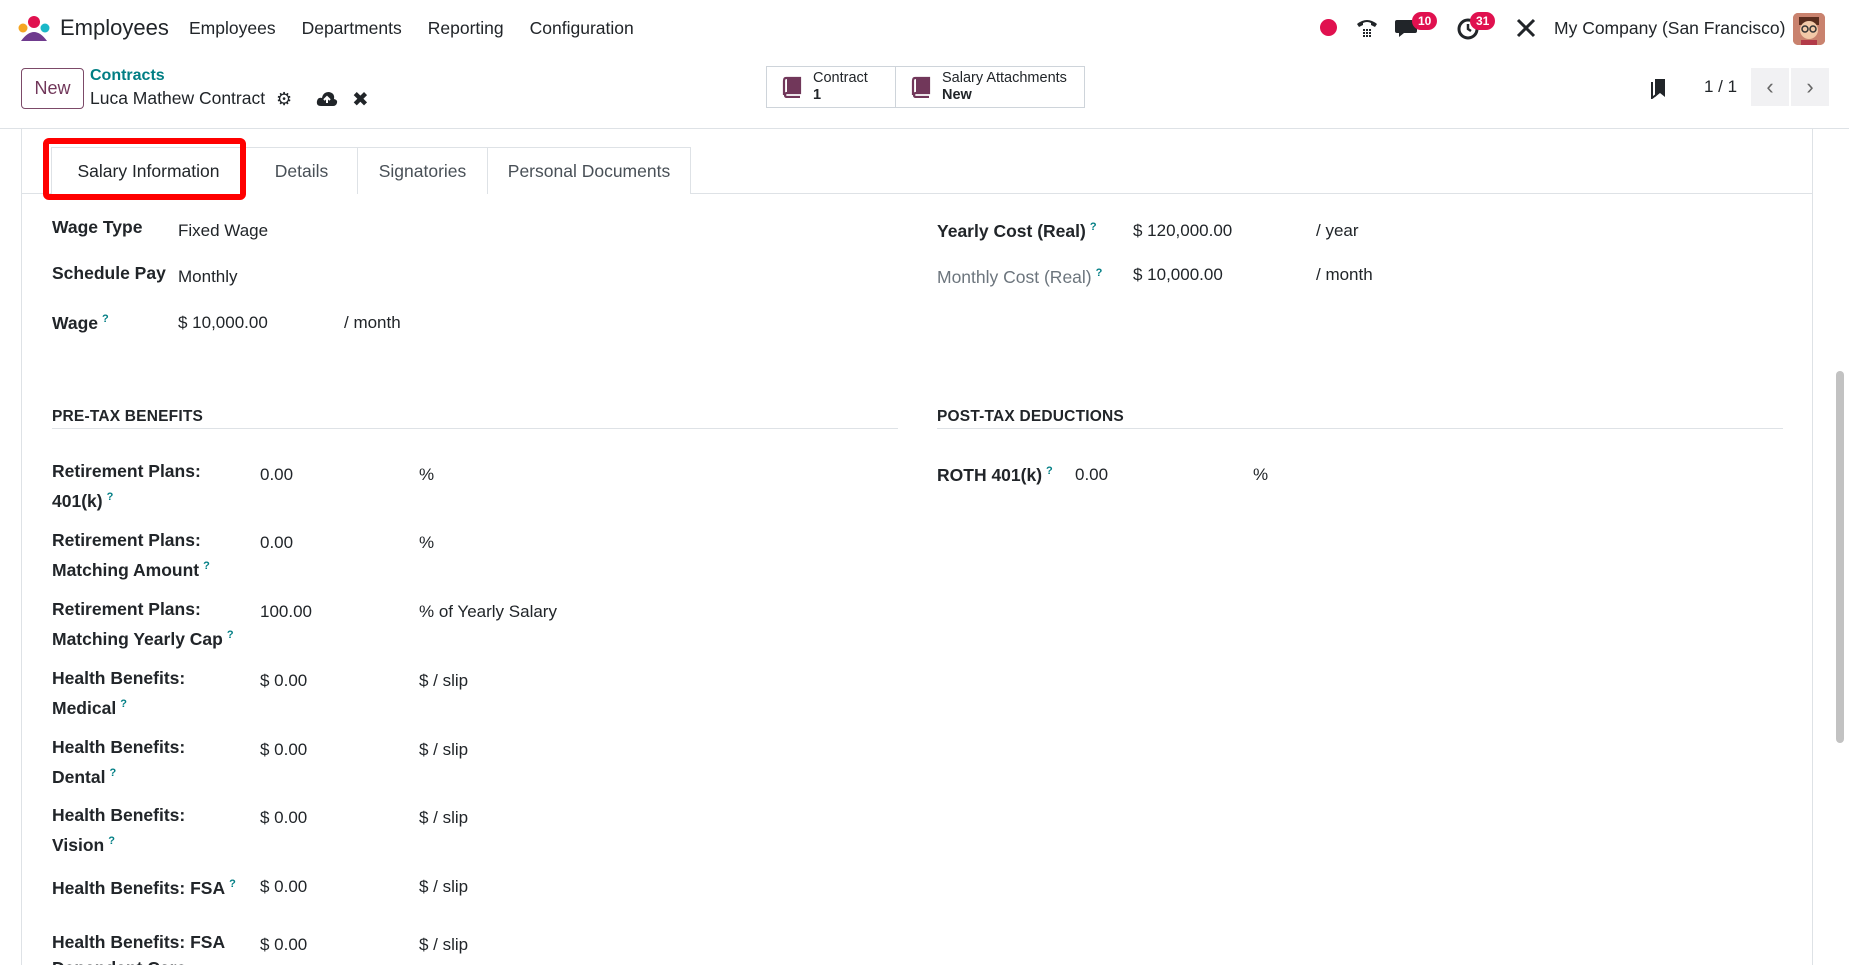  I want to click on wage-label-text: Wage, so click(75, 322).